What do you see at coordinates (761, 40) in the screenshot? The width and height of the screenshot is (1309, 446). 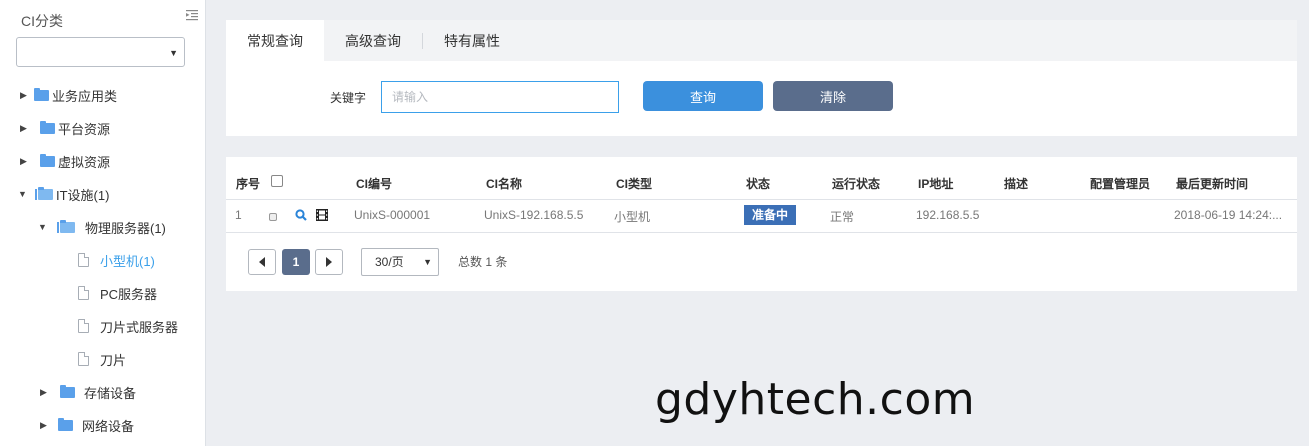 I see `search-tabs: 常规查询 高级查询 特有属性` at bounding box center [761, 40].